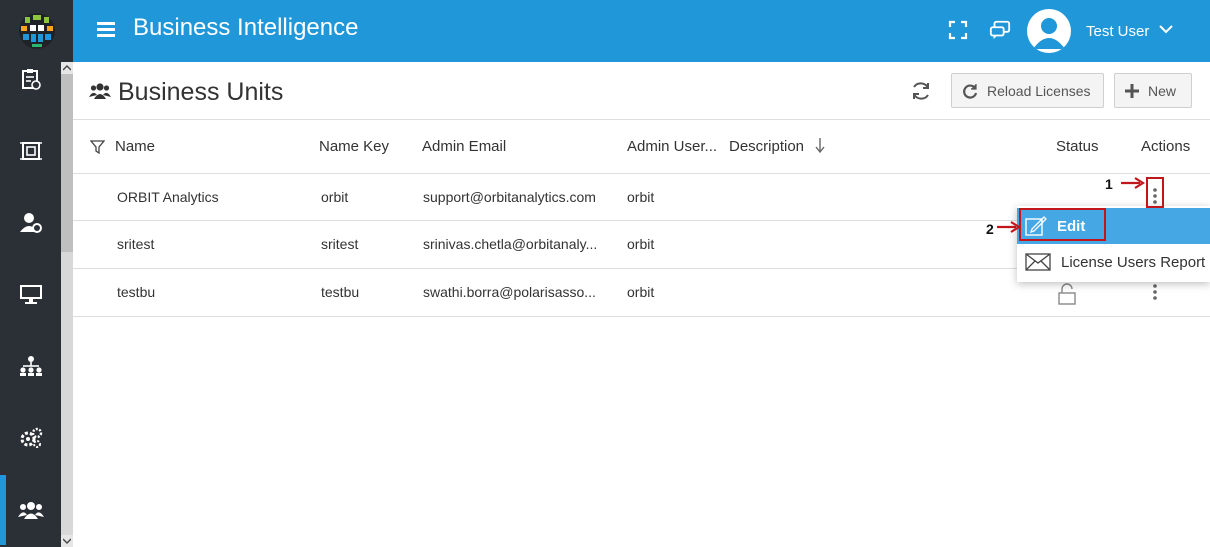 The image size is (1210, 547). I want to click on new-label: New, so click(1162, 90).